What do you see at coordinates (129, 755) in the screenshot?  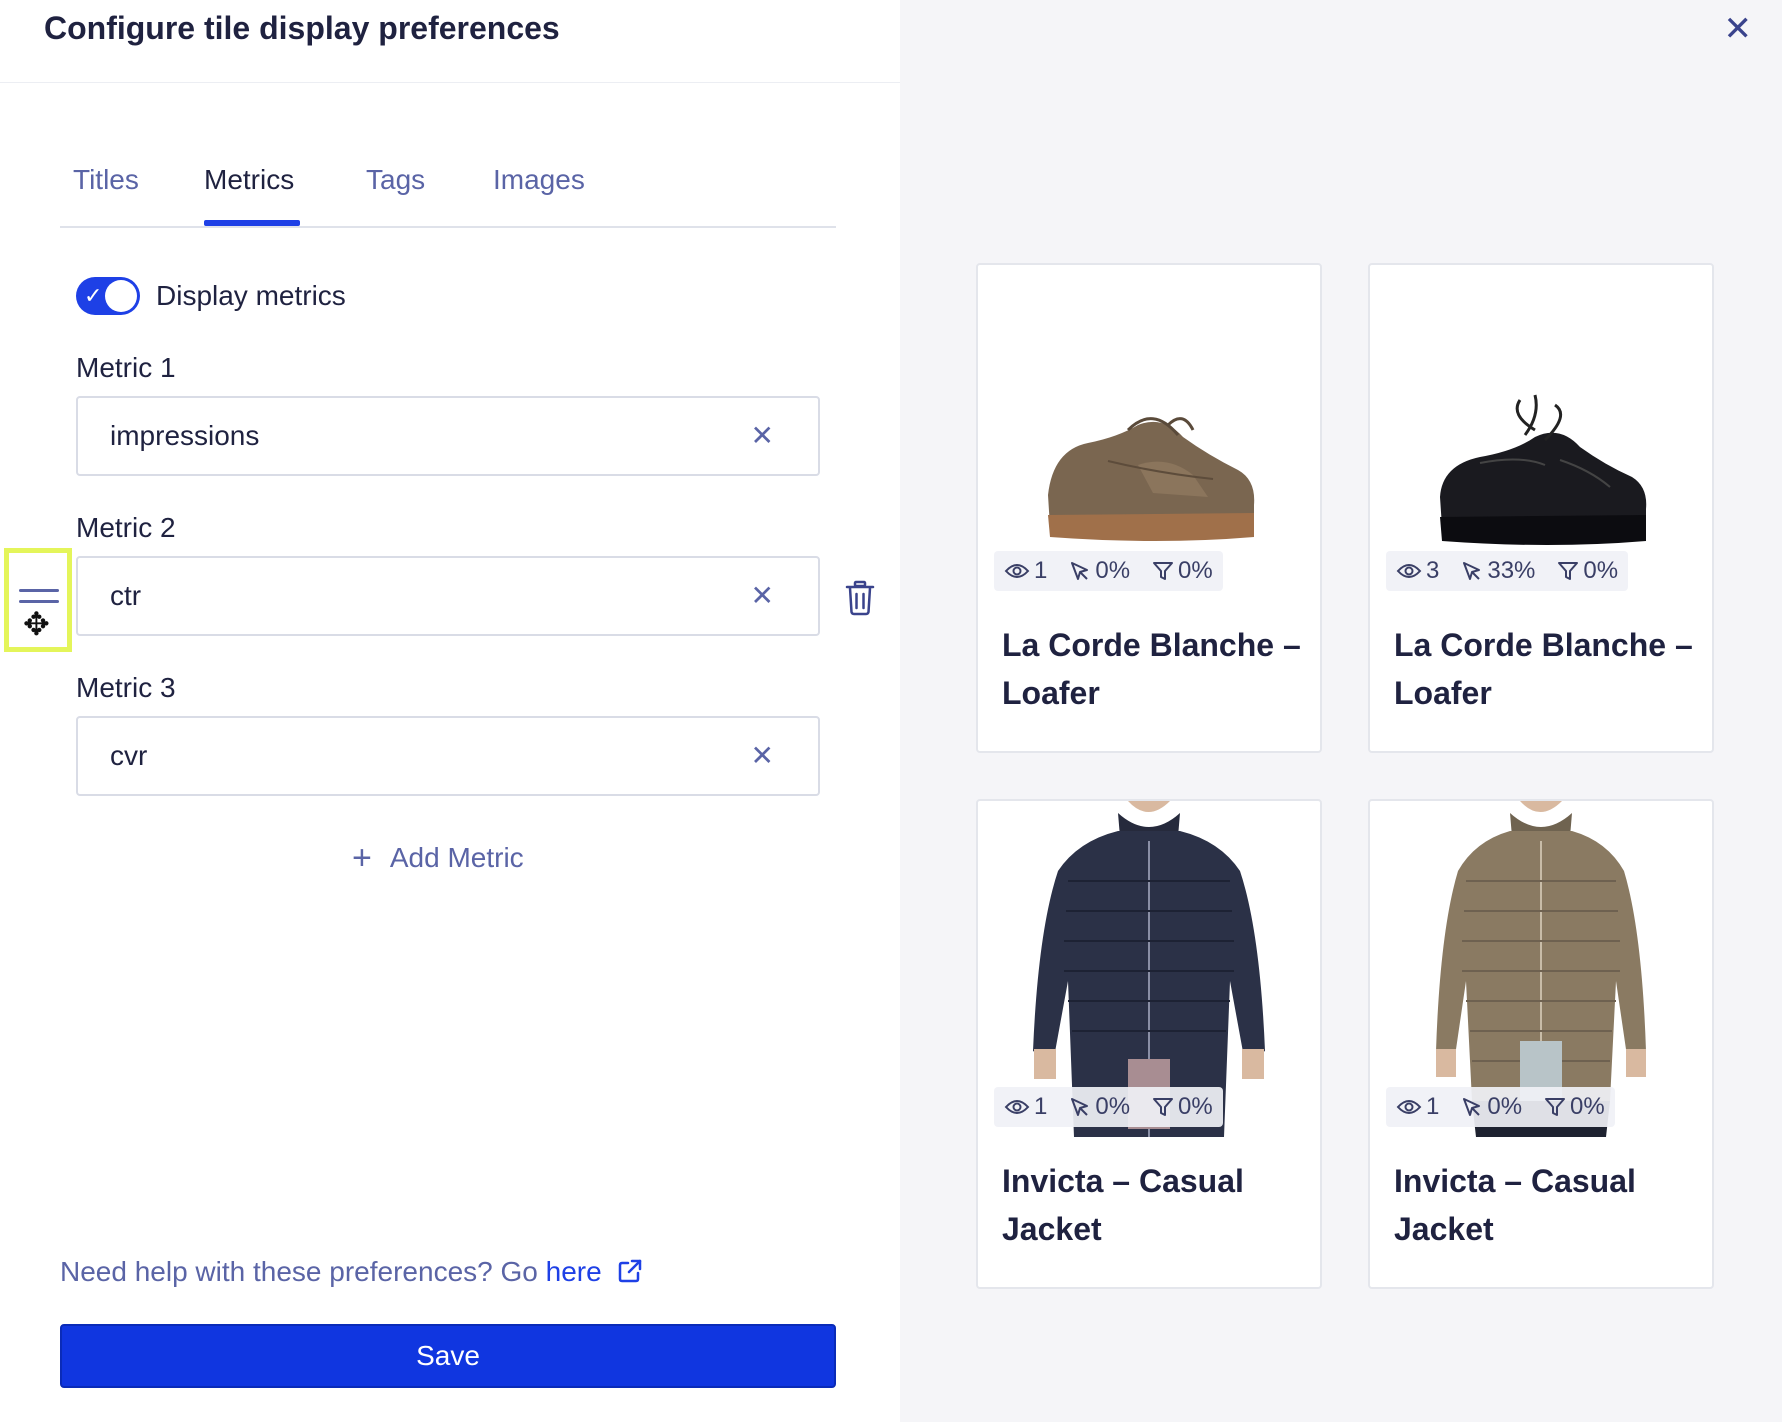 I see `metric-3-value: cvr` at bounding box center [129, 755].